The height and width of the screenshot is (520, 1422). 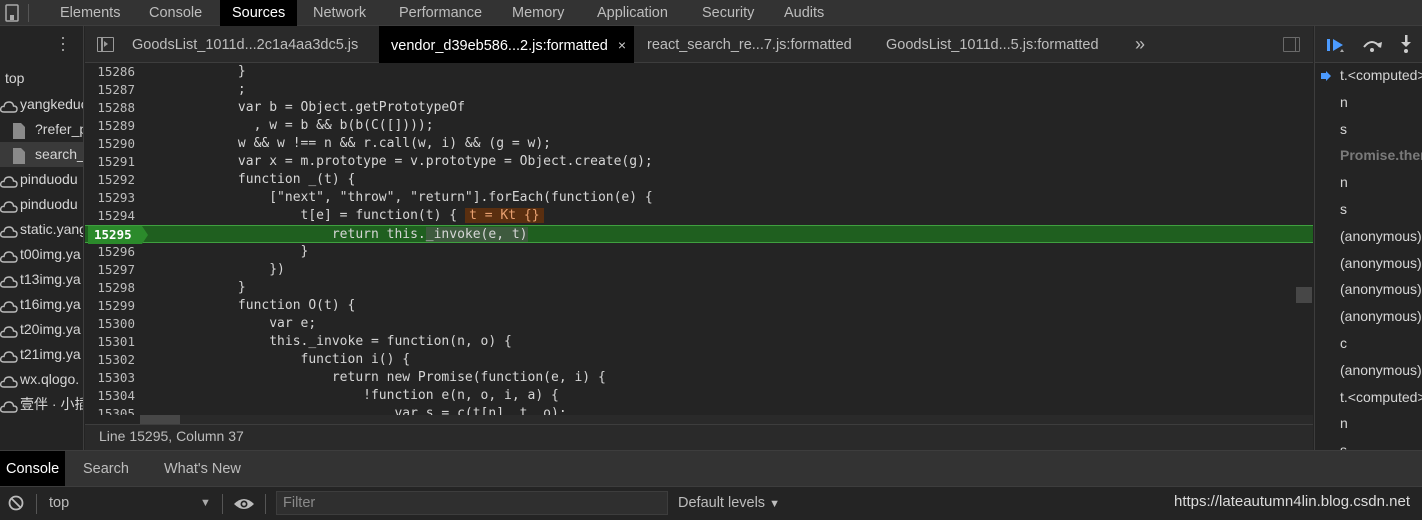 What do you see at coordinates (728, 13) in the screenshot?
I see `tab-security: Security` at bounding box center [728, 13].